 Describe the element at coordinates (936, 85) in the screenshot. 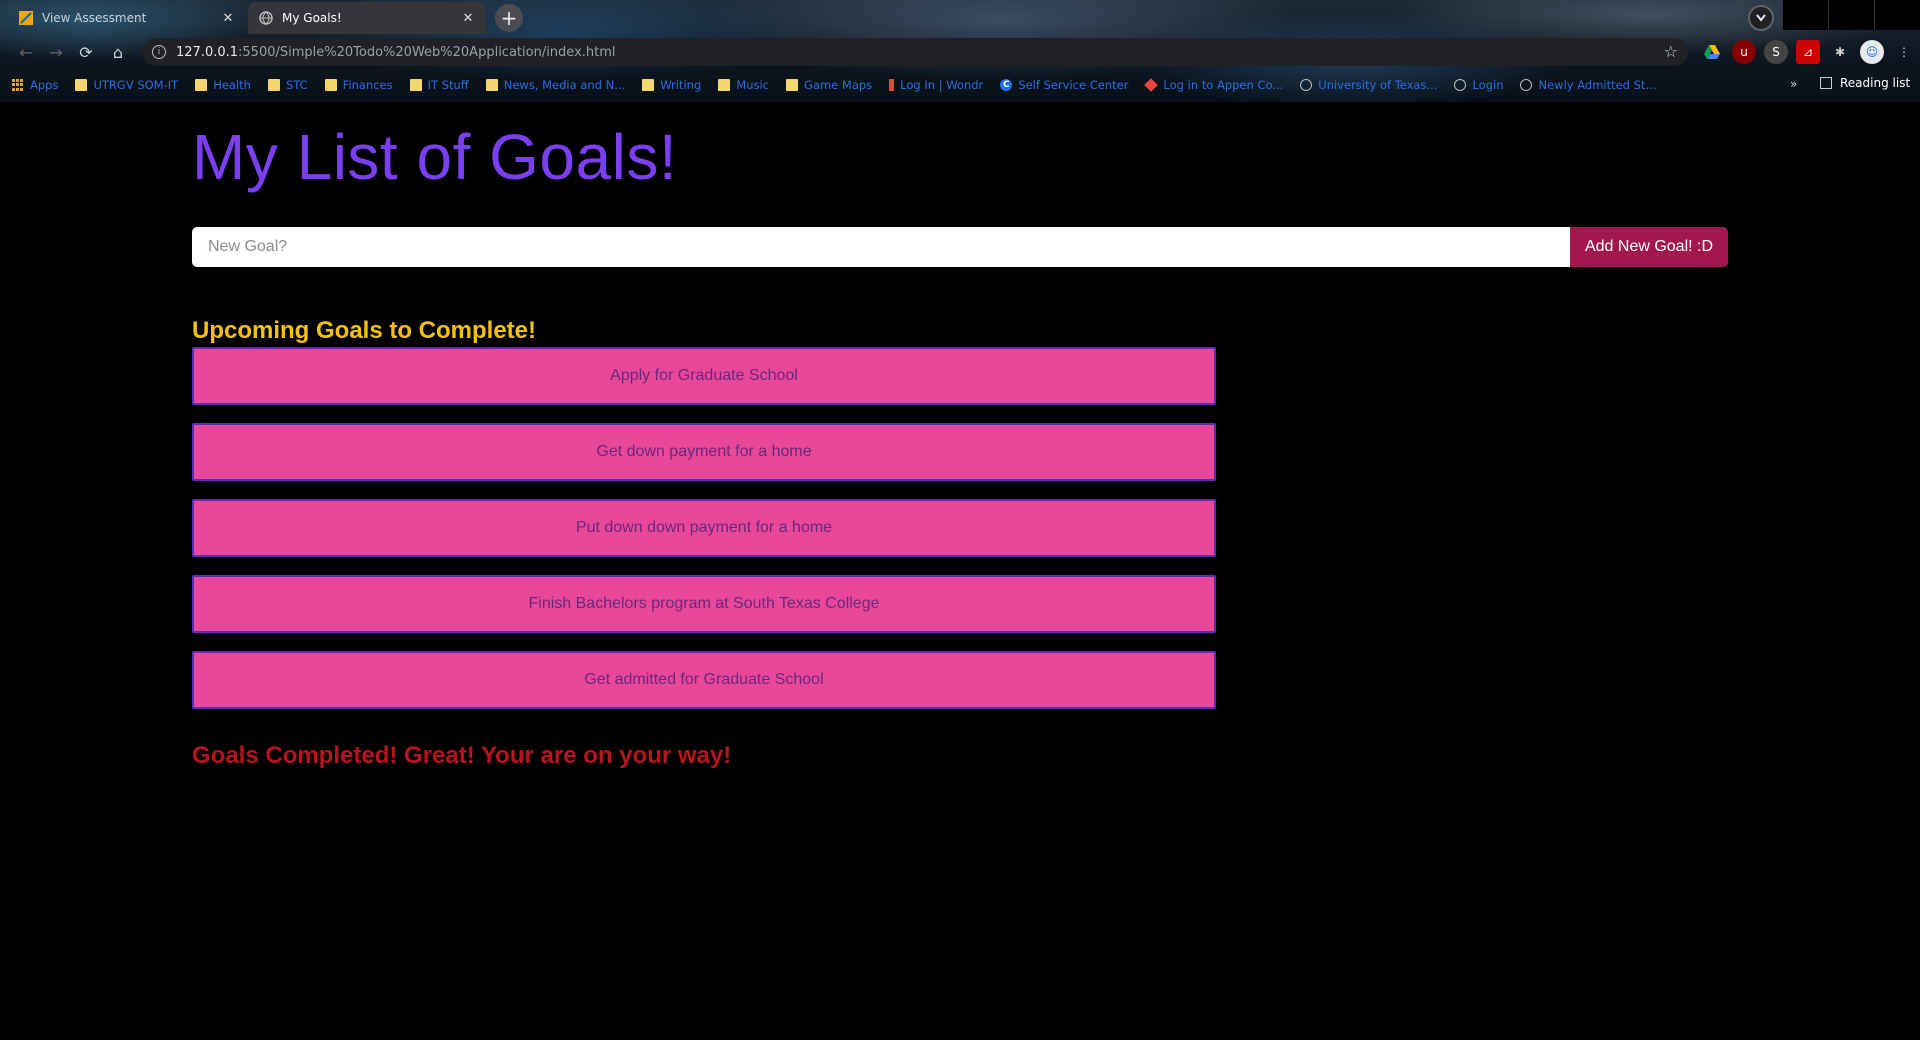

I see `bookmark-link: Log In | Wondr` at that location.